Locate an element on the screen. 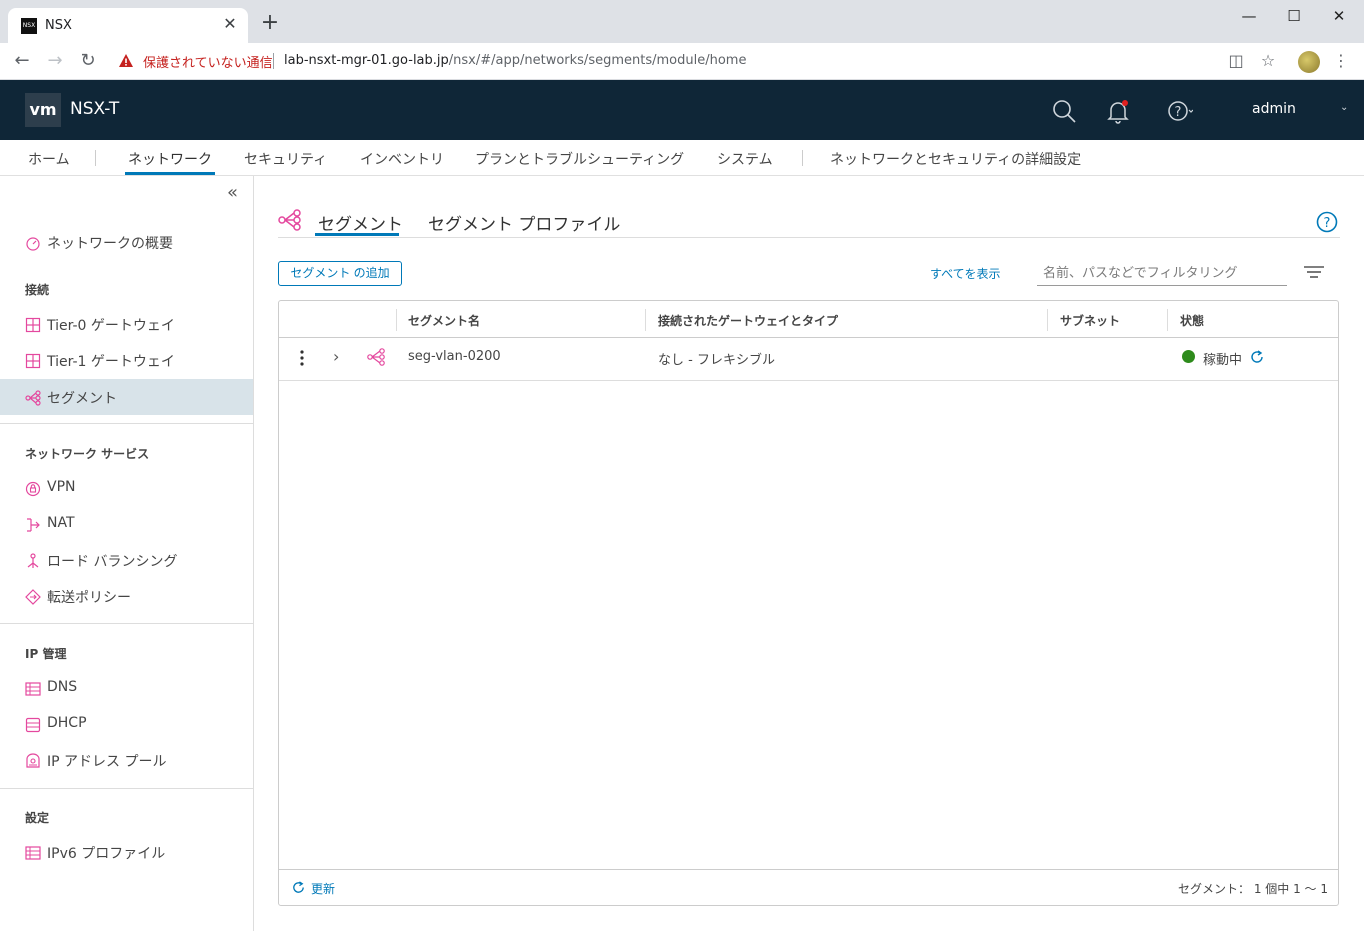  nav-home: ホーム is located at coordinates (49, 159).